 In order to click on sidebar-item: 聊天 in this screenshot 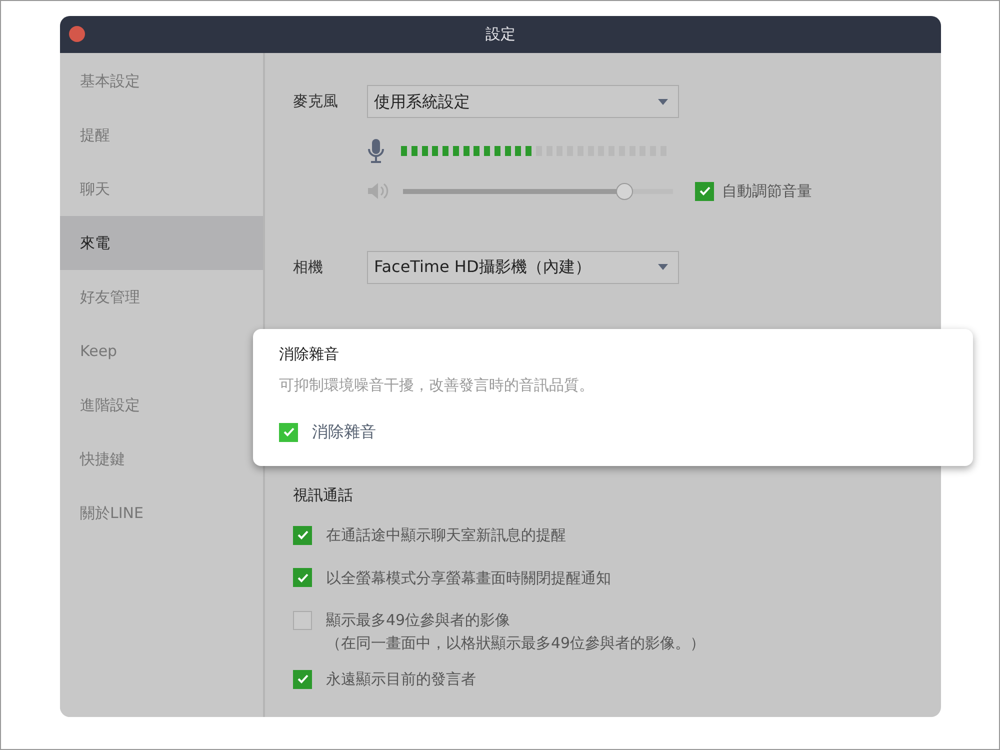, I will do `click(161, 189)`.